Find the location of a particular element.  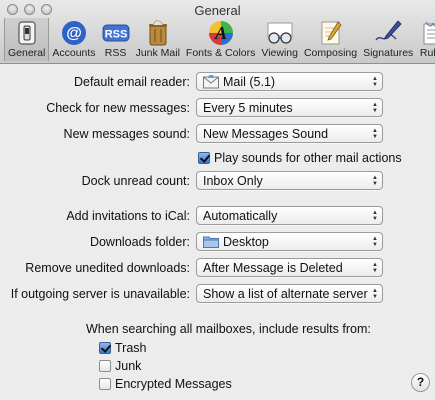

signature-pen-icon is located at coordinates (388, 33).